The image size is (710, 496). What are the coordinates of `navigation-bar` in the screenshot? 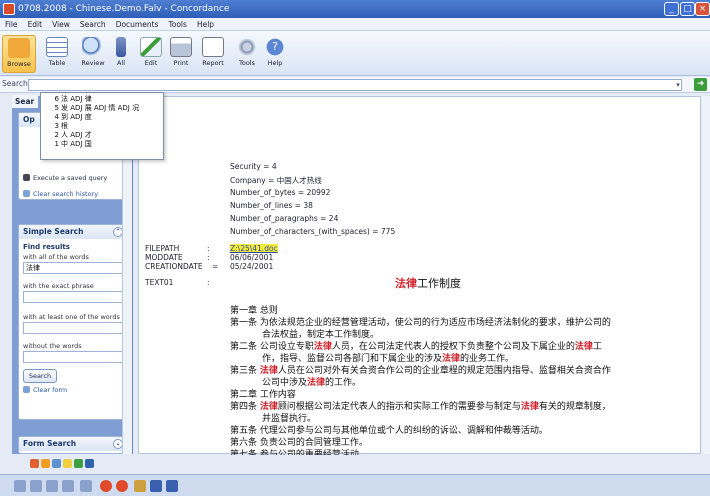 It's located at (355, 485).